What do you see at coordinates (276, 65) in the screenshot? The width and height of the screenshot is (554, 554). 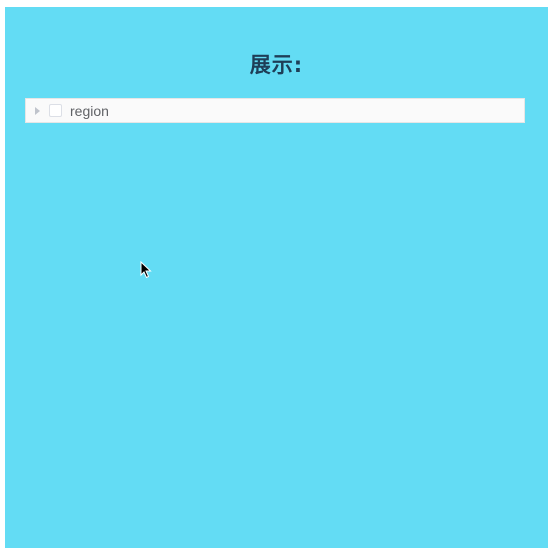 I see `page-title: 展示:` at bounding box center [276, 65].